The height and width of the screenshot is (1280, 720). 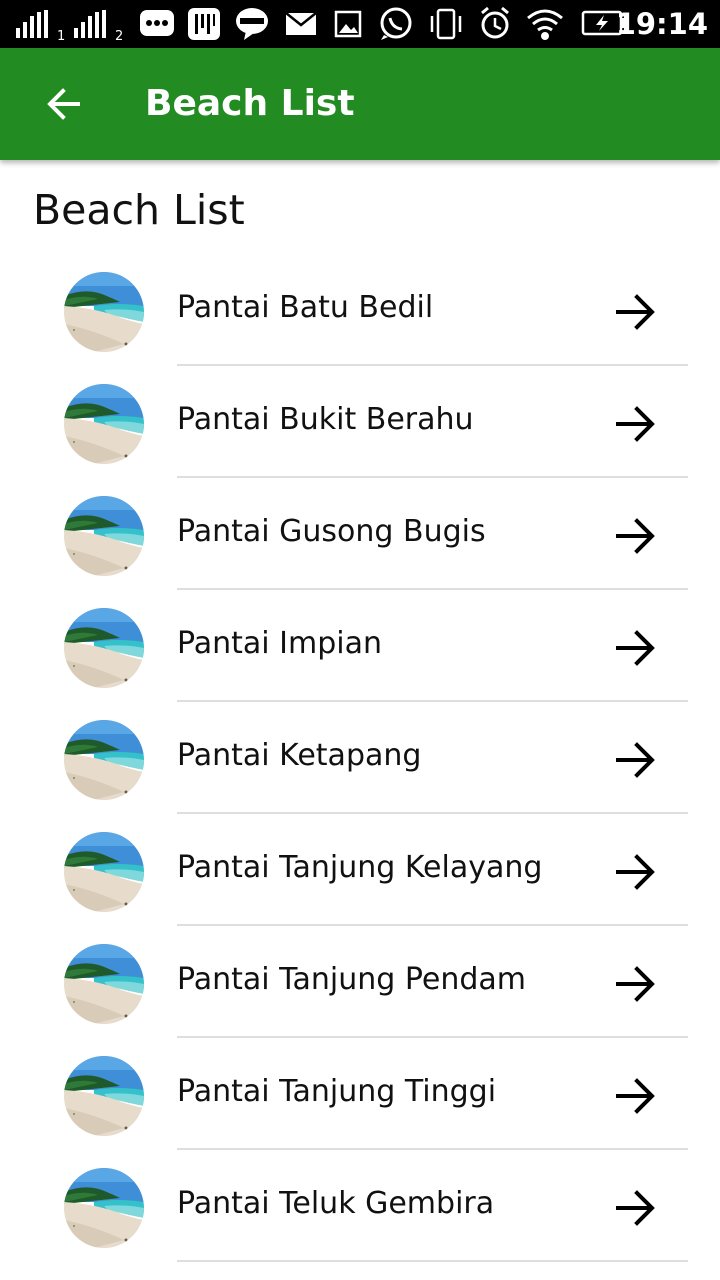 What do you see at coordinates (157, 23) in the screenshot?
I see `chat-bubble-icon` at bounding box center [157, 23].